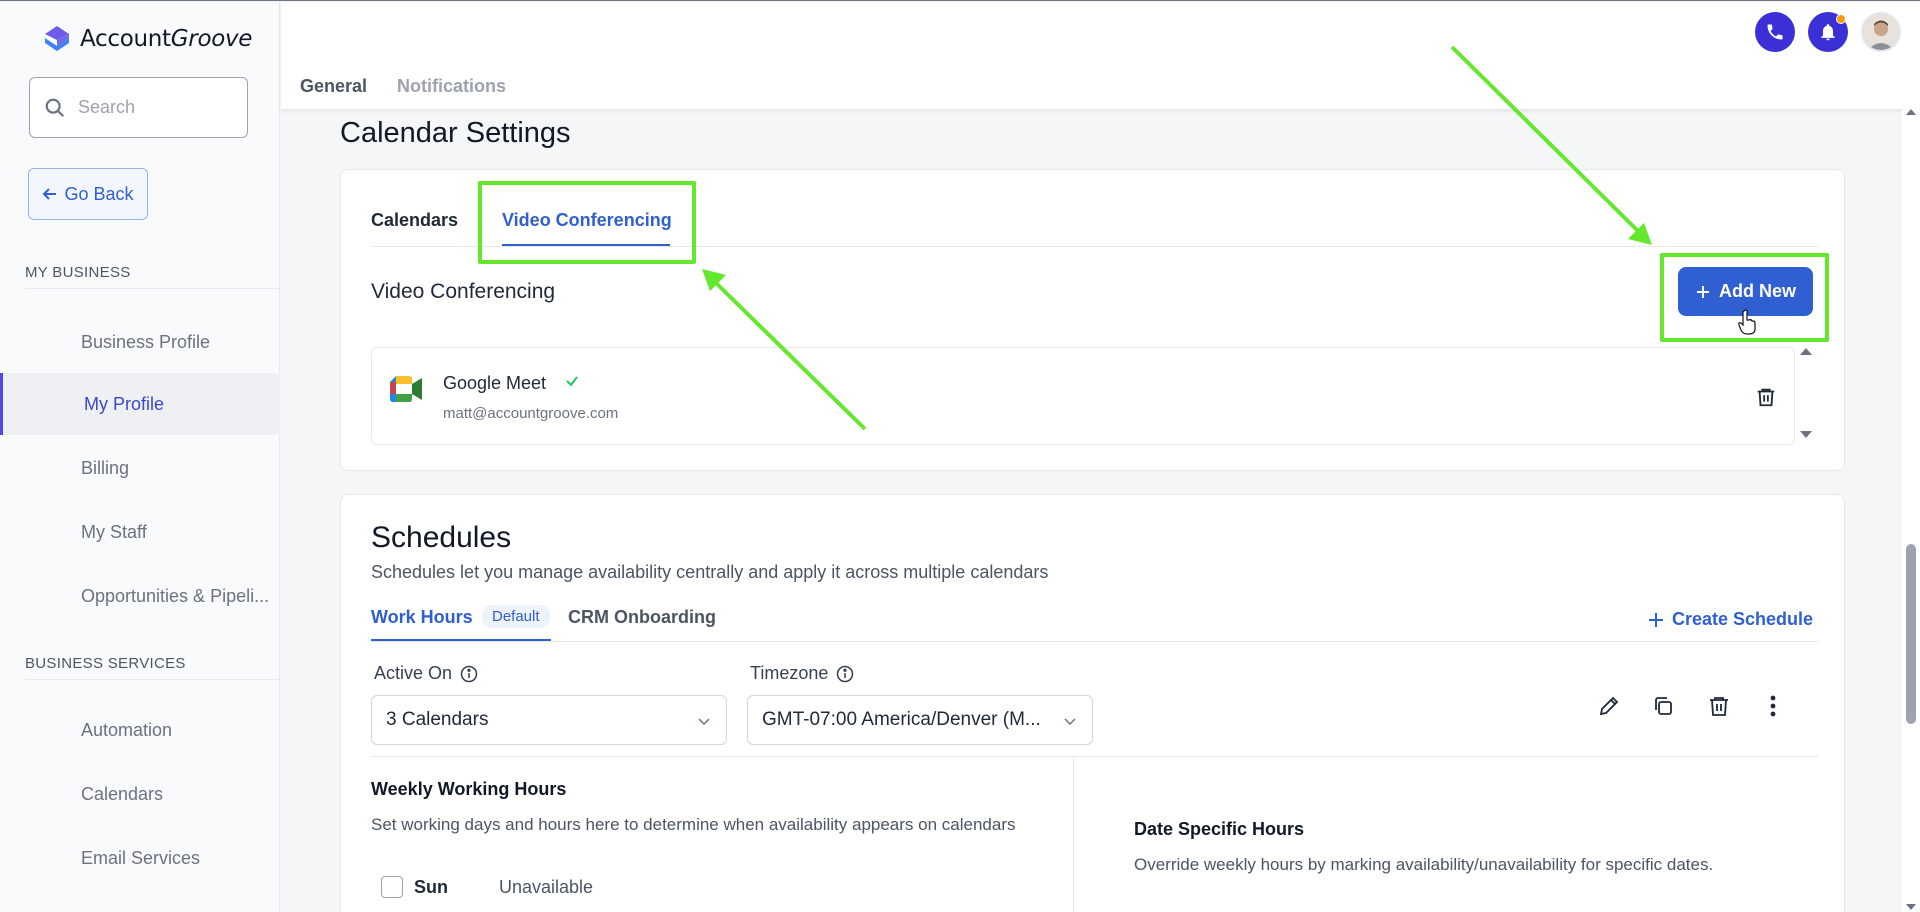 The width and height of the screenshot is (1920, 912). Describe the element at coordinates (146, 341) in the screenshot. I see `sidebar-item-label: Business Profile` at that location.